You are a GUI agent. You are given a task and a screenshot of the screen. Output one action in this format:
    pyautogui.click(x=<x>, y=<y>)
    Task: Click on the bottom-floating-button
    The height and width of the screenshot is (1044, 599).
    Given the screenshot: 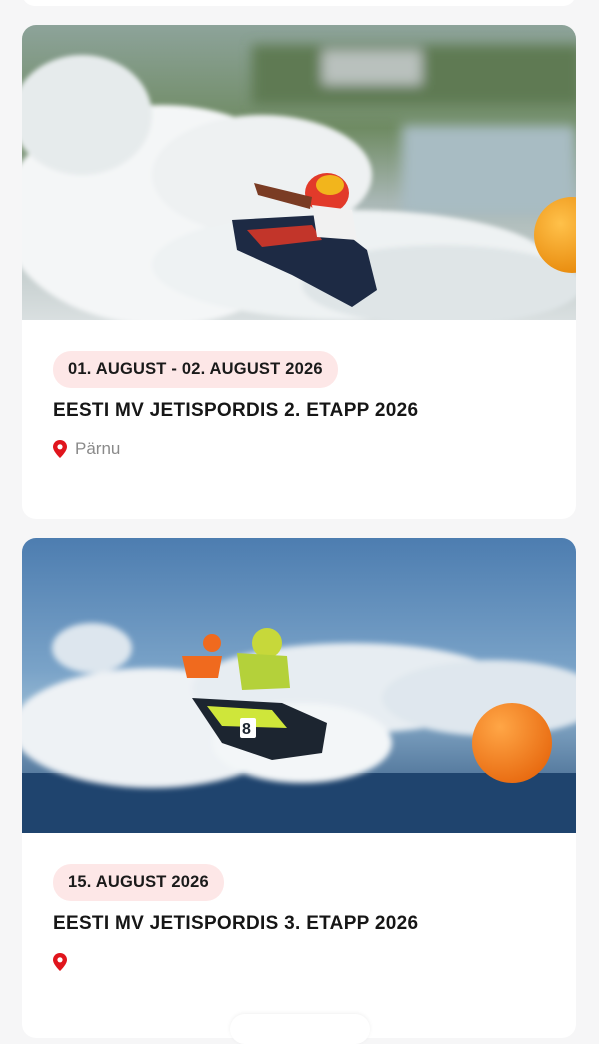 What is the action you would take?
    pyautogui.click(x=300, y=1029)
    